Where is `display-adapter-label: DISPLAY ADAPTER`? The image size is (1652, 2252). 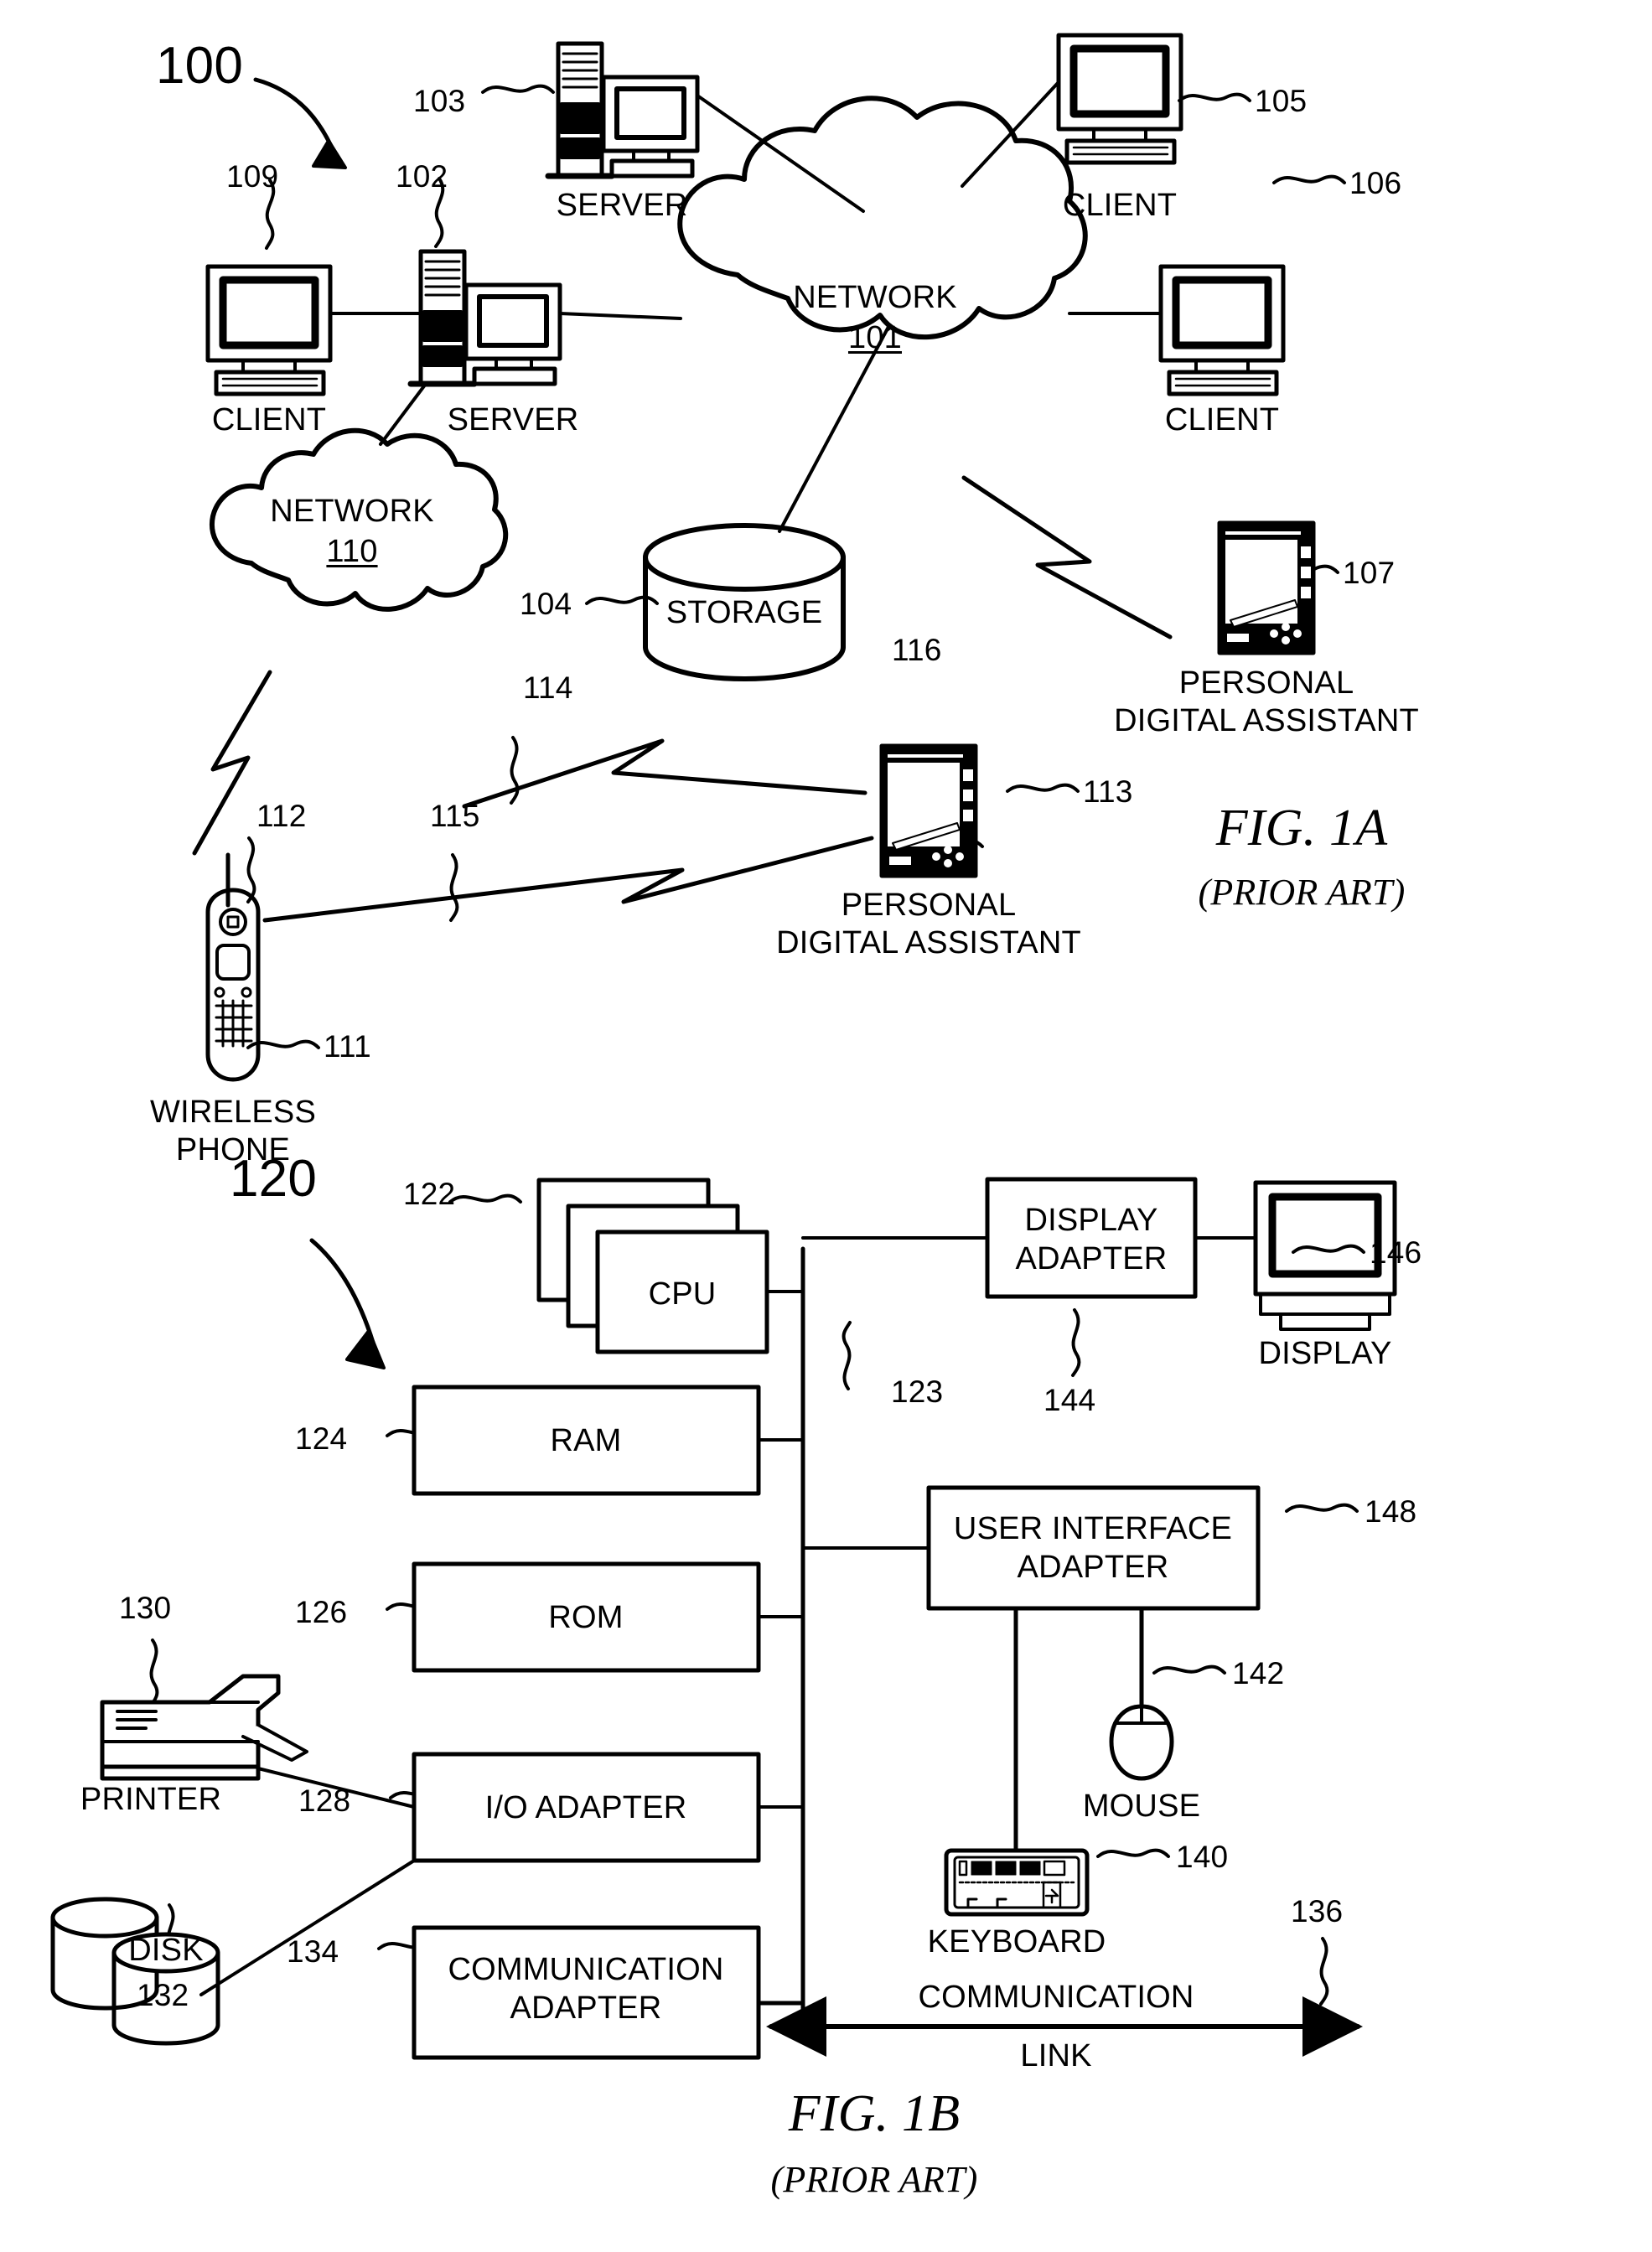
display-adapter-label: DISPLAY ADAPTER is located at coordinates (1092, 1240).